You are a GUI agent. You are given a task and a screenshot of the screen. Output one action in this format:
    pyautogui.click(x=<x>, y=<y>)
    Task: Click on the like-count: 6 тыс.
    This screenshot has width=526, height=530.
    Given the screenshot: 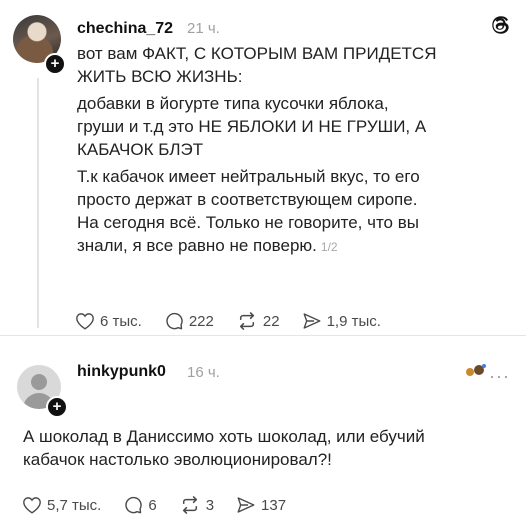 What is the action you would take?
    pyautogui.click(x=121, y=321)
    